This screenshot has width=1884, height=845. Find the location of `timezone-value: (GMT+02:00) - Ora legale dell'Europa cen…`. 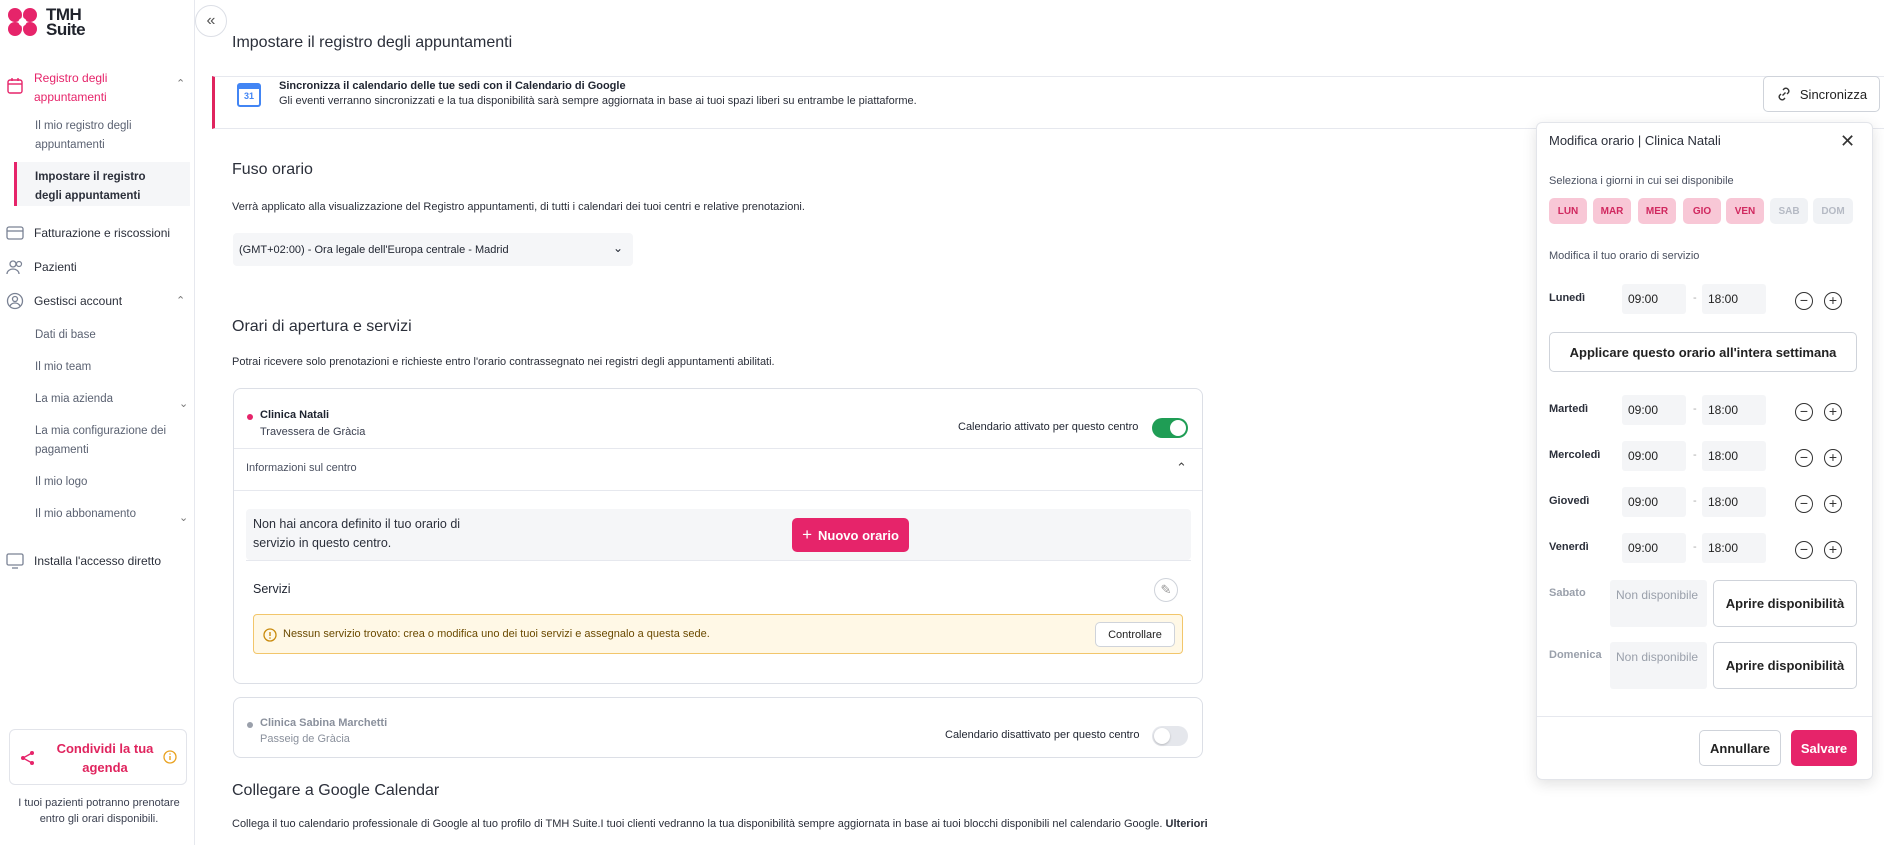

timezone-value: (GMT+02:00) - Ora legale dell'Europa cen… is located at coordinates (374, 249).